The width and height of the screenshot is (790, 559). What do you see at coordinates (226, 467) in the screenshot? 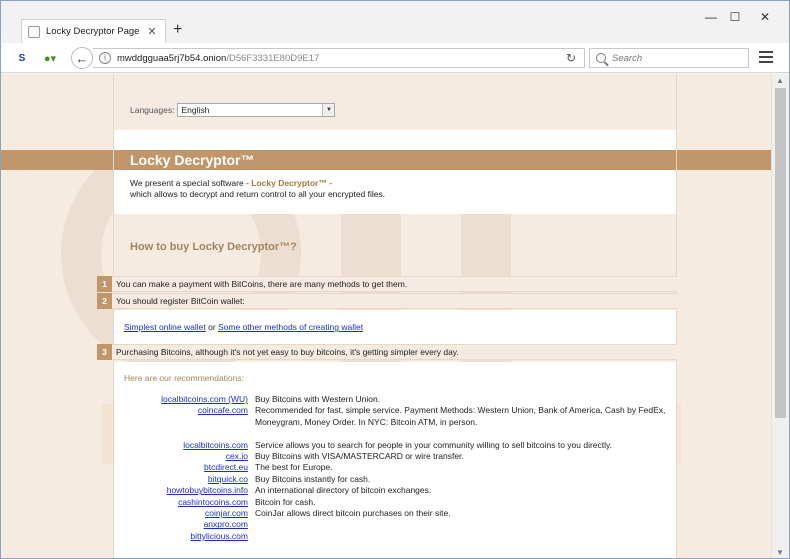
I see `rec-link: btcdirect.eu` at bounding box center [226, 467].